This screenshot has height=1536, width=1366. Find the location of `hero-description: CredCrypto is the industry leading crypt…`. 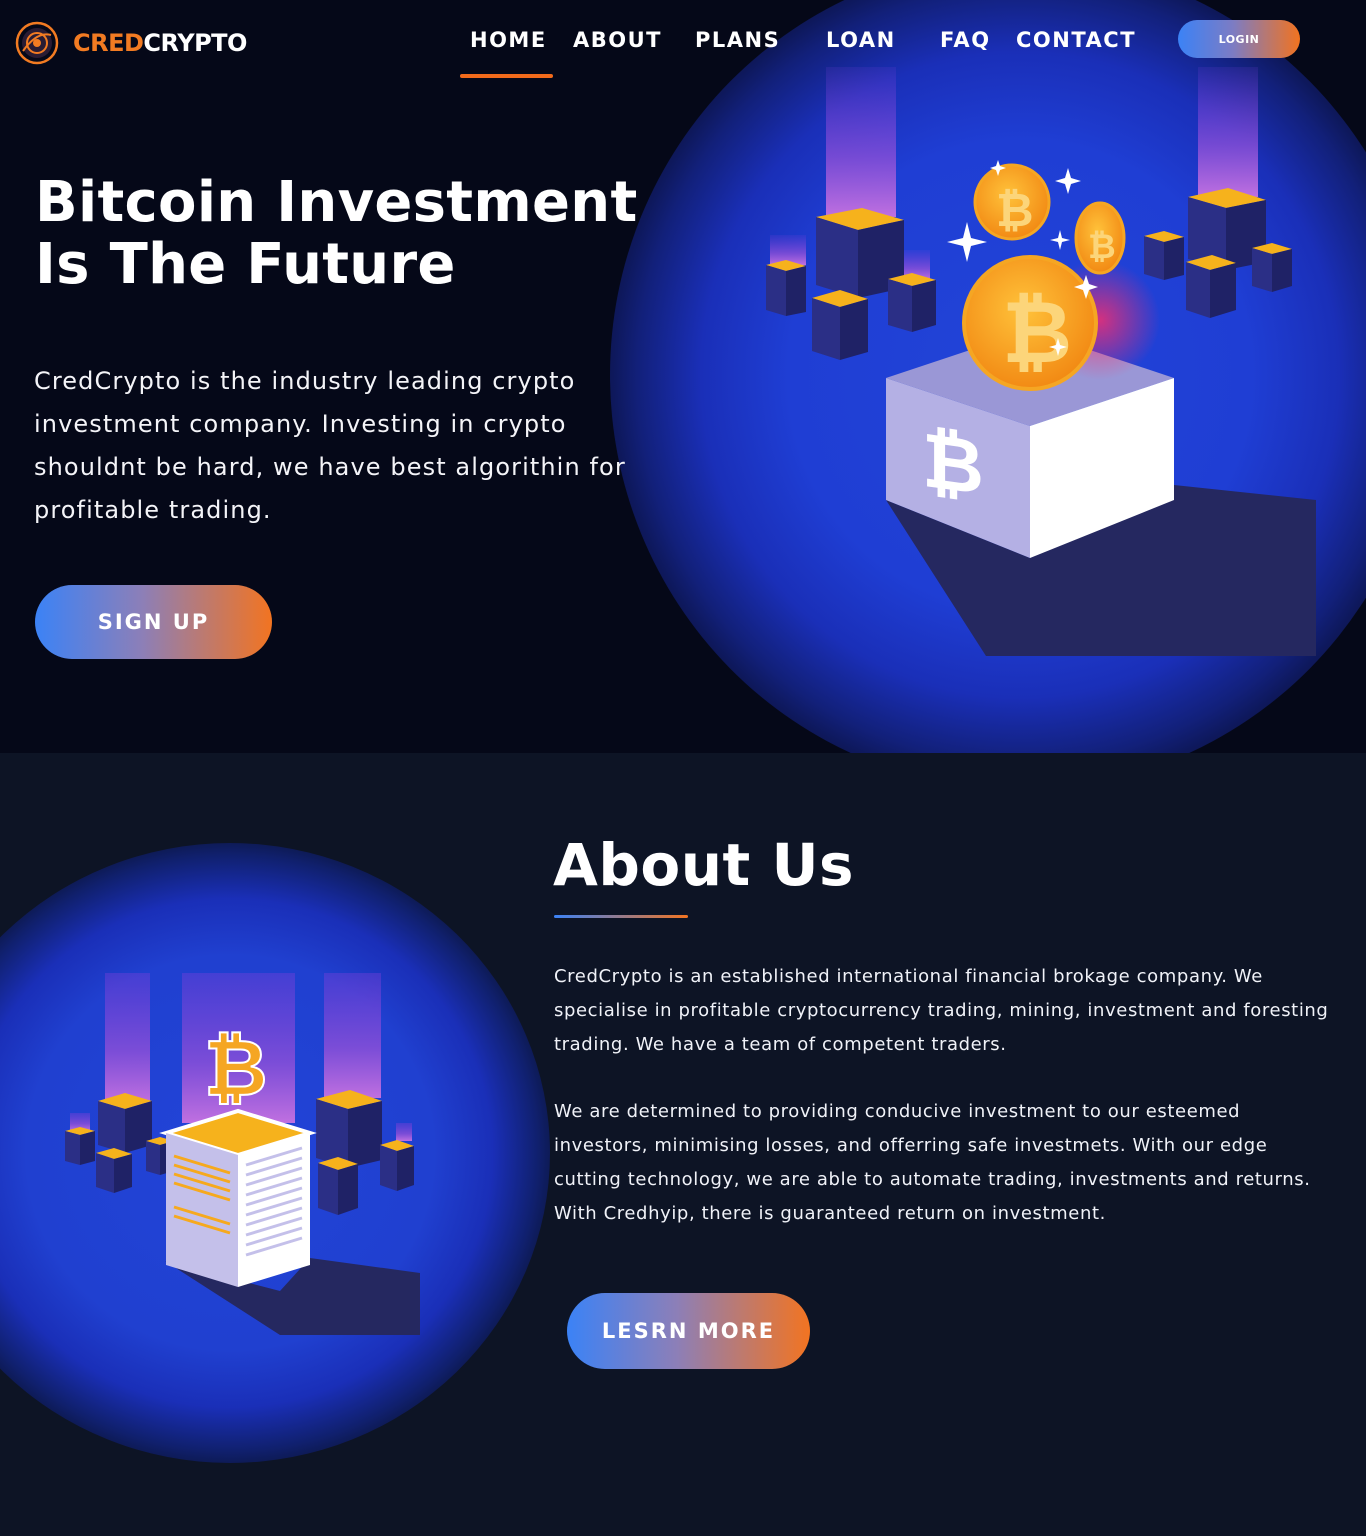

hero-description: CredCrypto is the industry leading crypt… is located at coordinates (330, 445).